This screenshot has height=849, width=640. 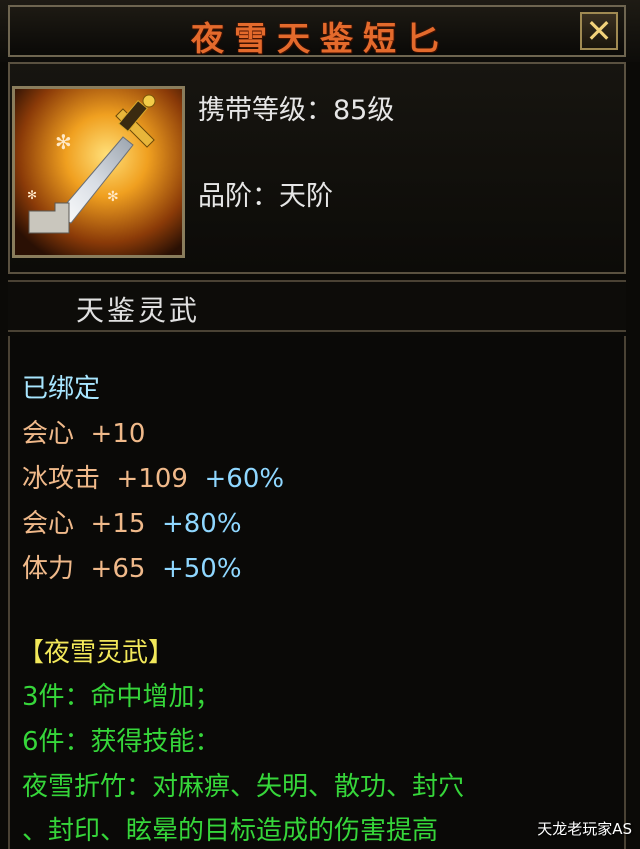 What do you see at coordinates (121, 742) in the screenshot?
I see `set-bonus-line: 6件：获得技能：` at bounding box center [121, 742].